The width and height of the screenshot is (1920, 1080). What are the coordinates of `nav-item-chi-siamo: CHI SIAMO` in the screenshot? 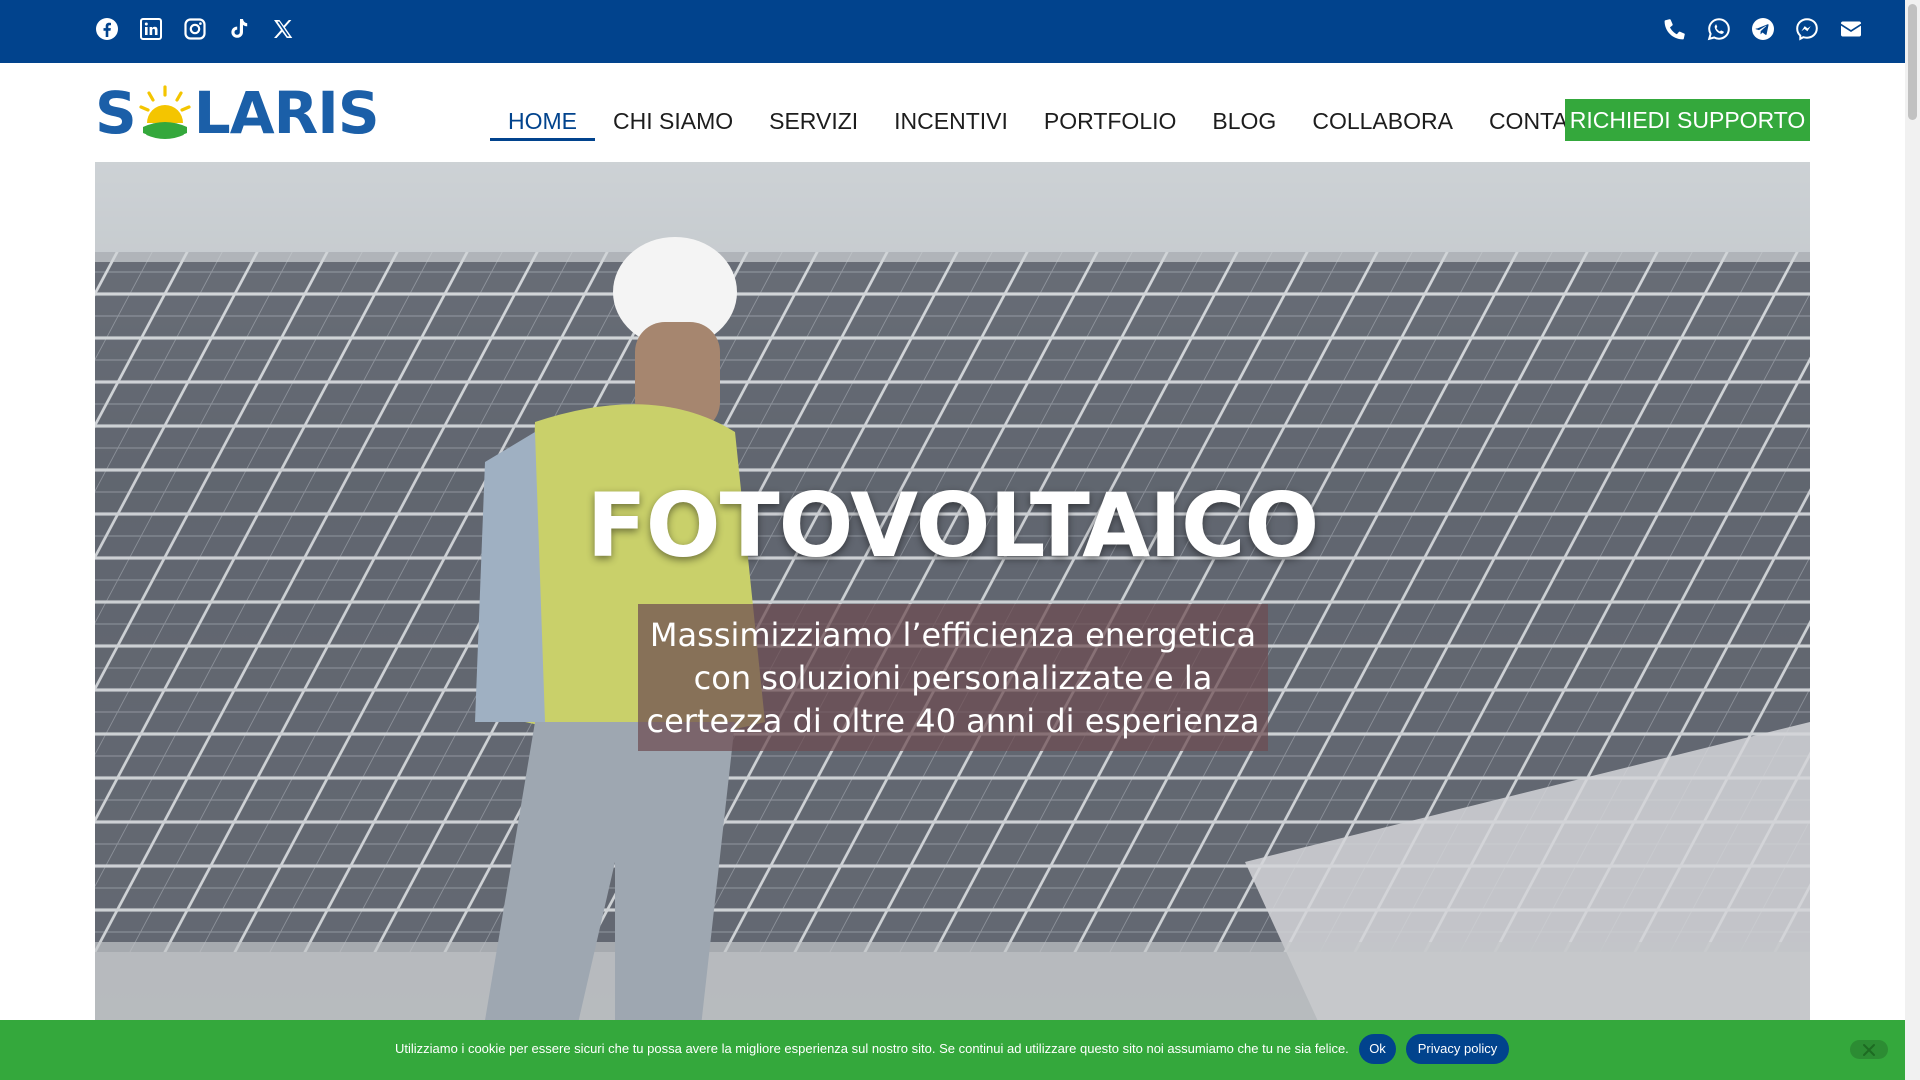 It's located at (673, 120).